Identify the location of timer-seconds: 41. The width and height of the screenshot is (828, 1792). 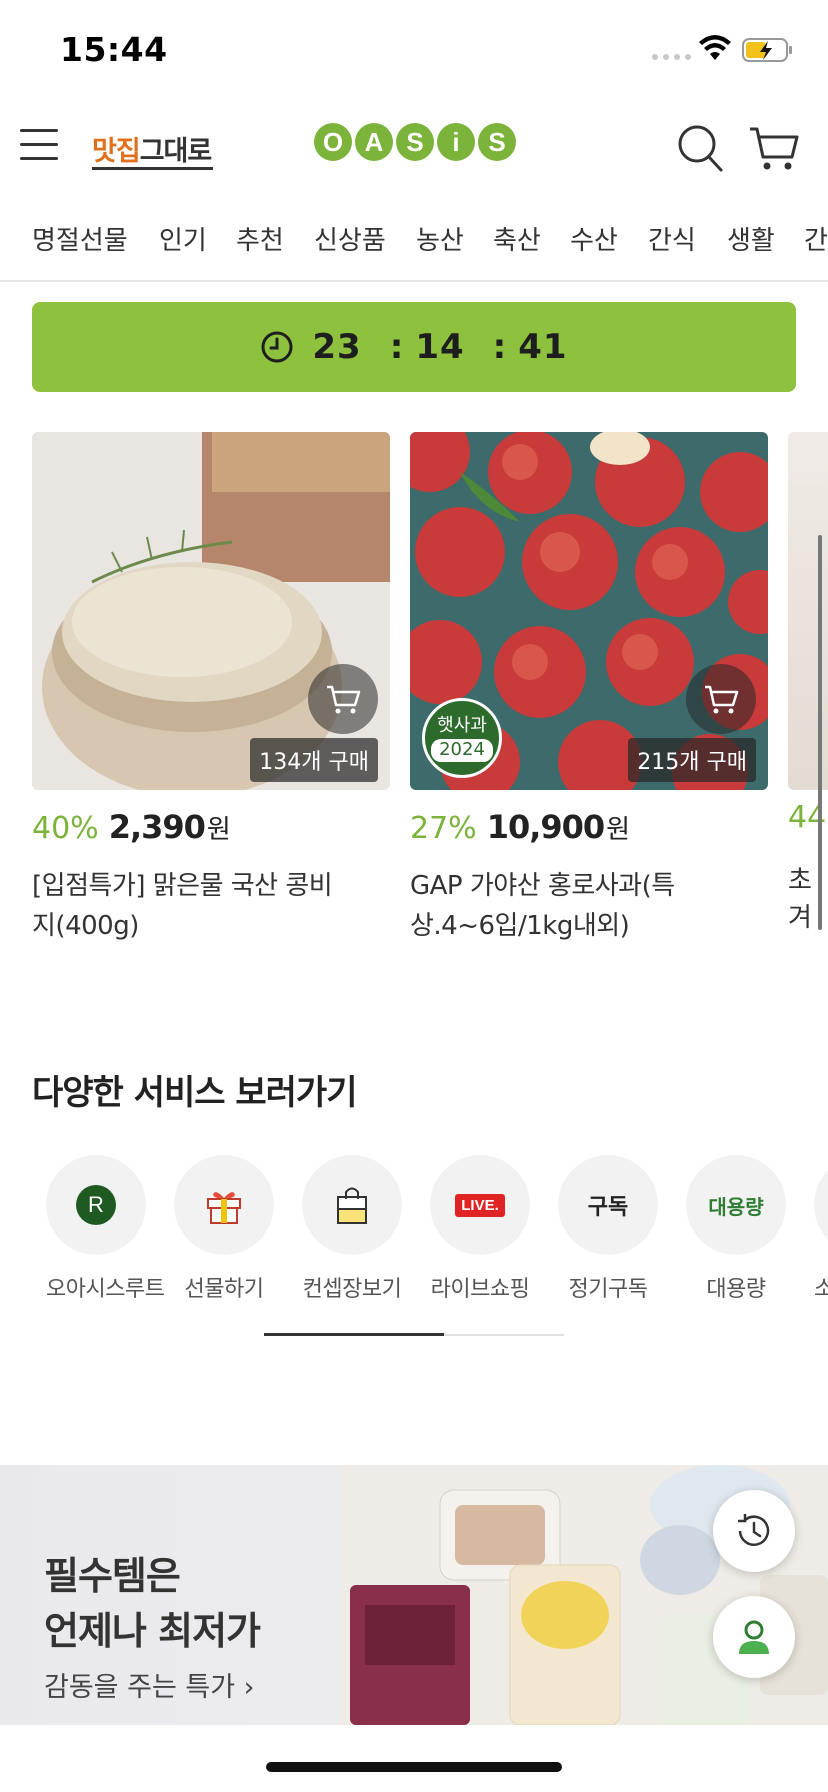
(543, 347).